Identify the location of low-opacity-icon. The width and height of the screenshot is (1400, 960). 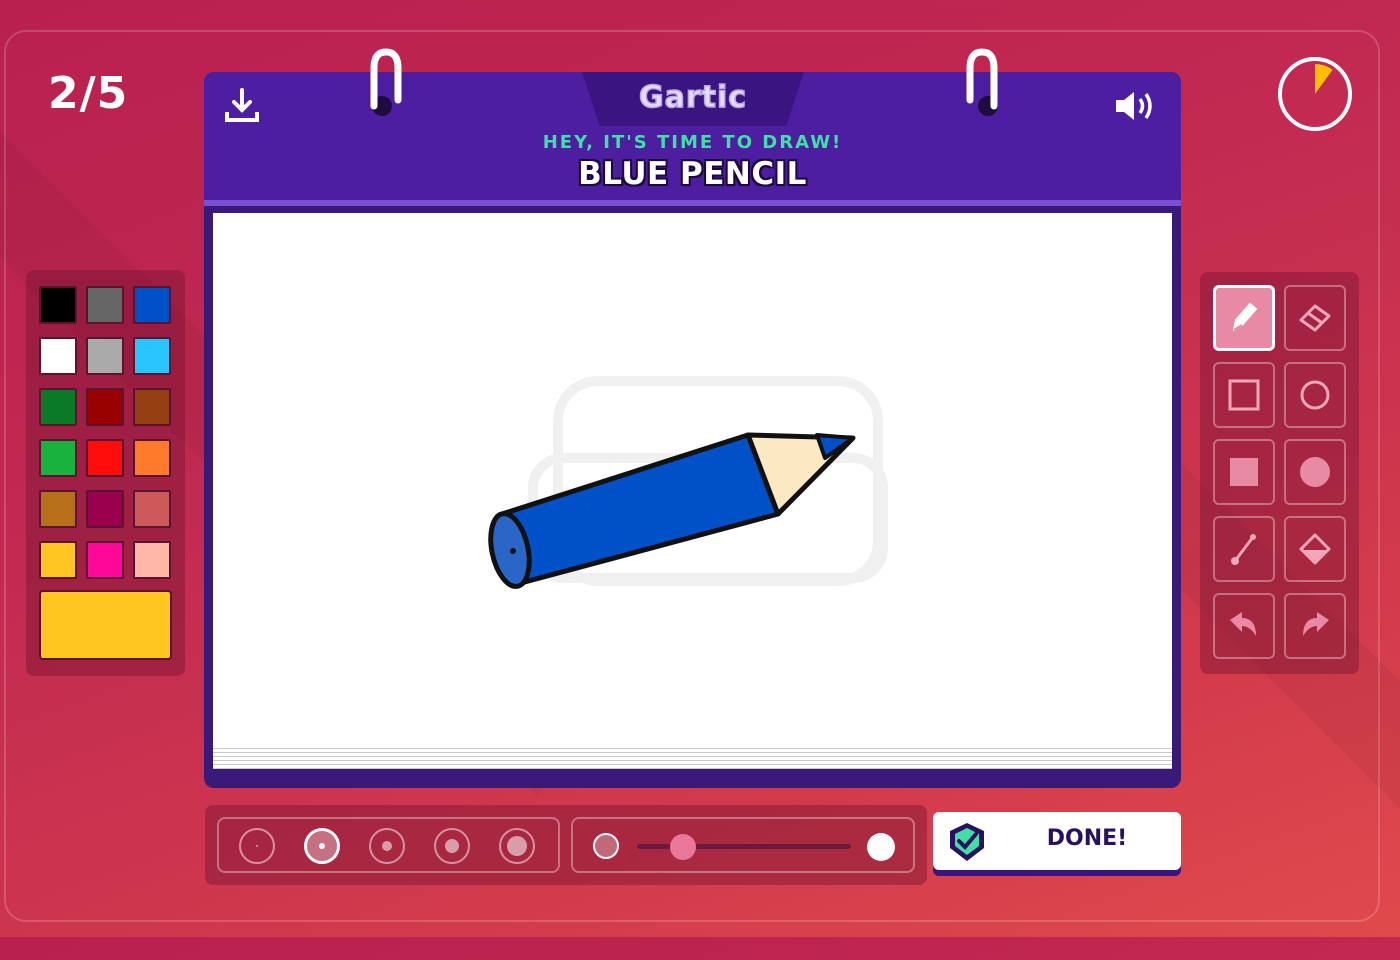
(606, 846).